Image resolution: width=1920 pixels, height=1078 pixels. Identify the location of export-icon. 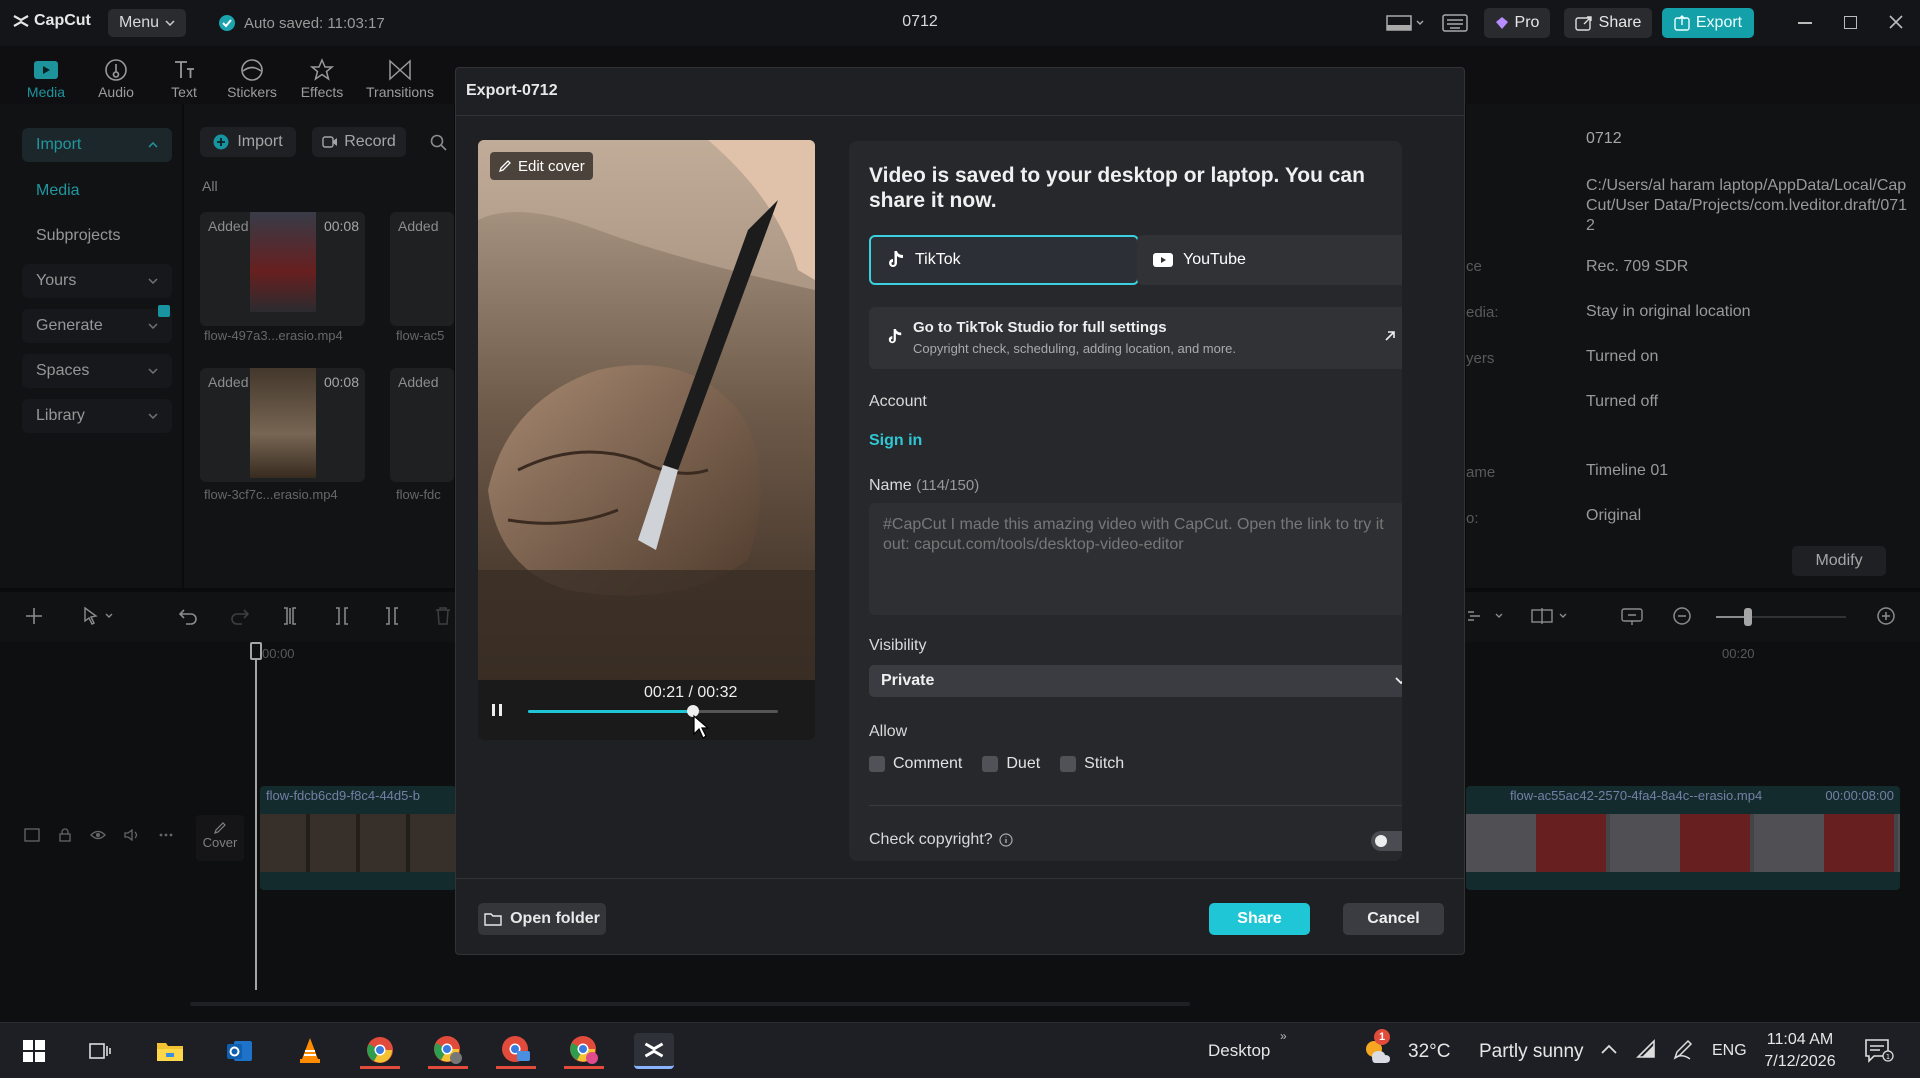
(1682, 23).